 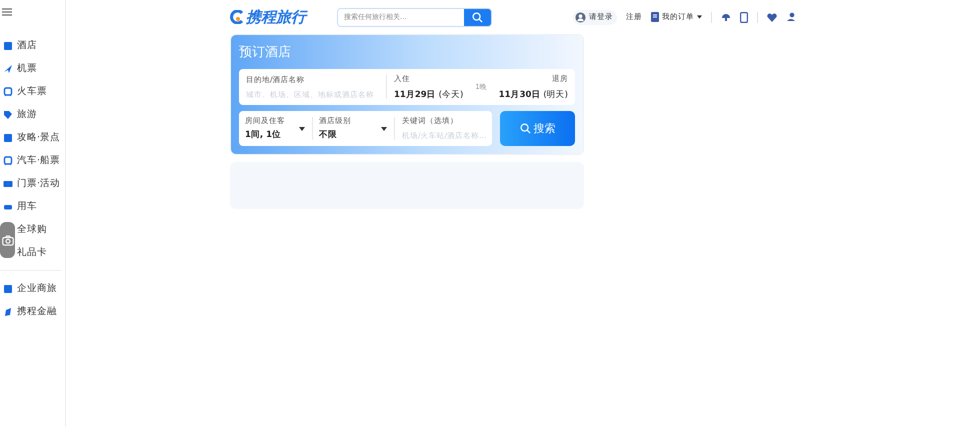 I want to click on search-button, so click(x=477, y=17).